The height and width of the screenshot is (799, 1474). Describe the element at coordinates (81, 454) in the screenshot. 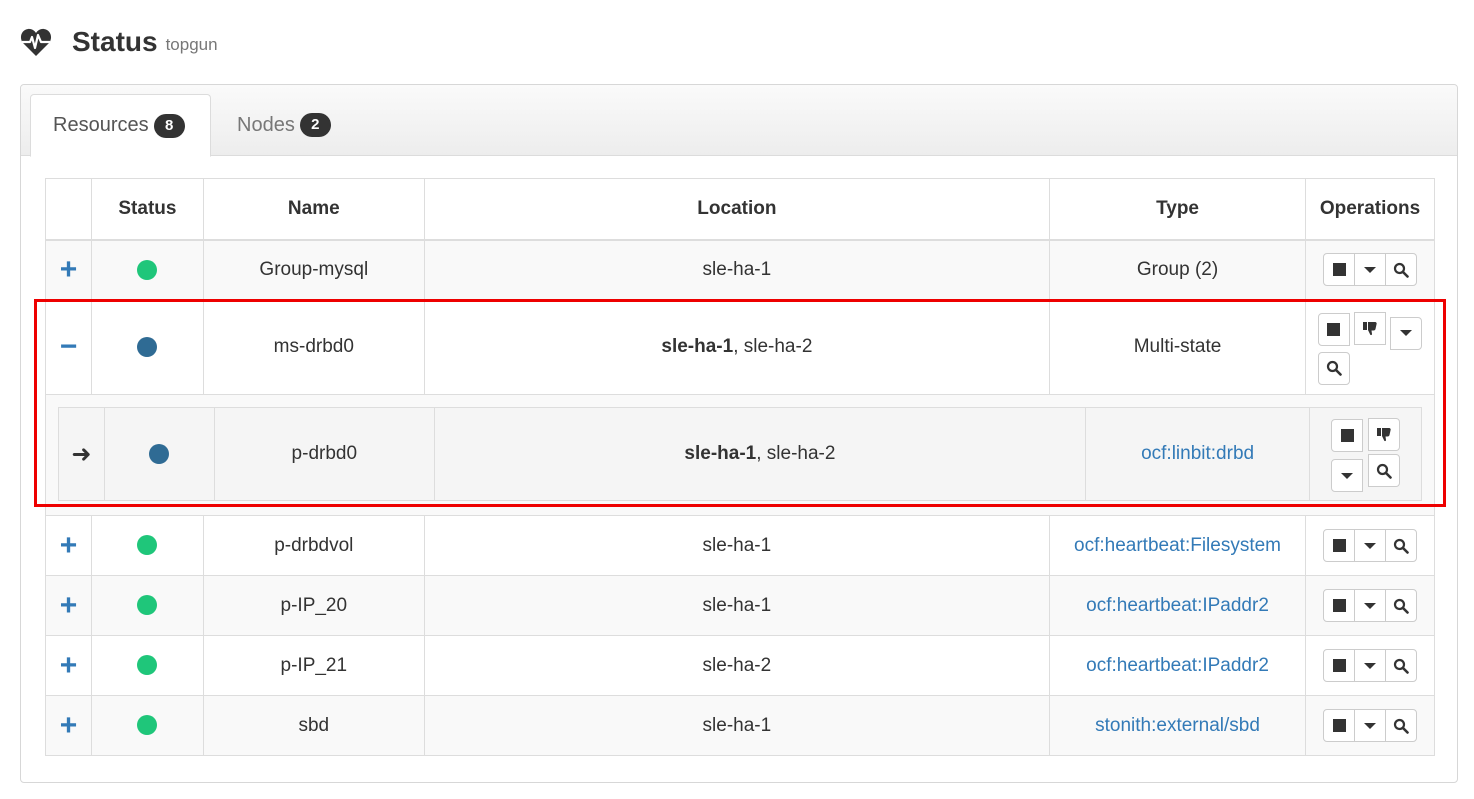

I see `arrow-right-icon: ➜` at that location.